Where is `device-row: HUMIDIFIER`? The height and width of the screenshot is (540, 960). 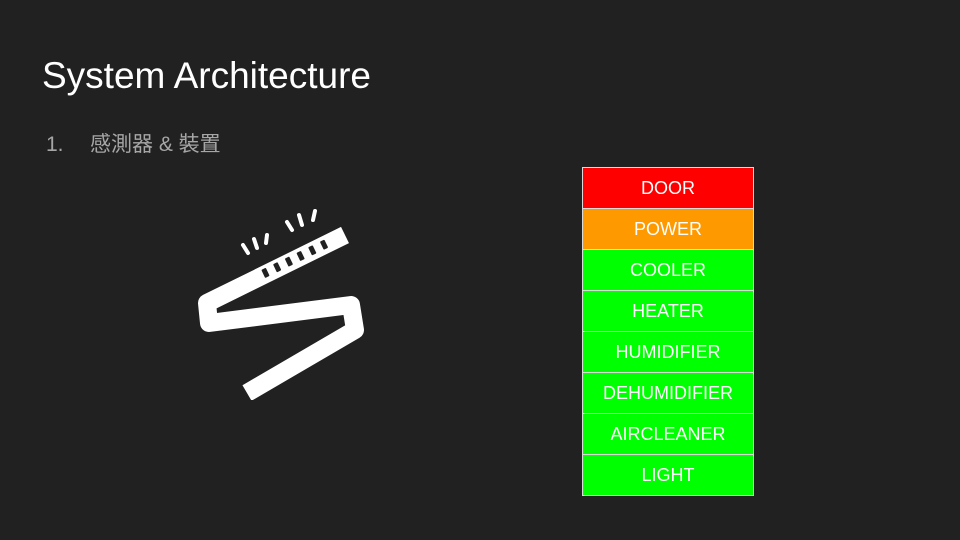
device-row: HUMIDIFIER is located at coordinates (668, 352).